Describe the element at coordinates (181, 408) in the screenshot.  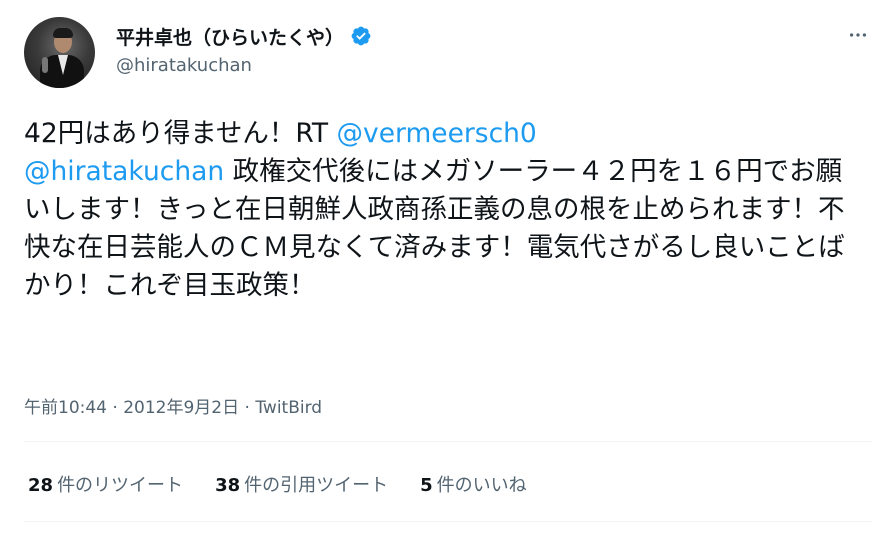
I see `tweet-date: 2012年9月2日` at that location.